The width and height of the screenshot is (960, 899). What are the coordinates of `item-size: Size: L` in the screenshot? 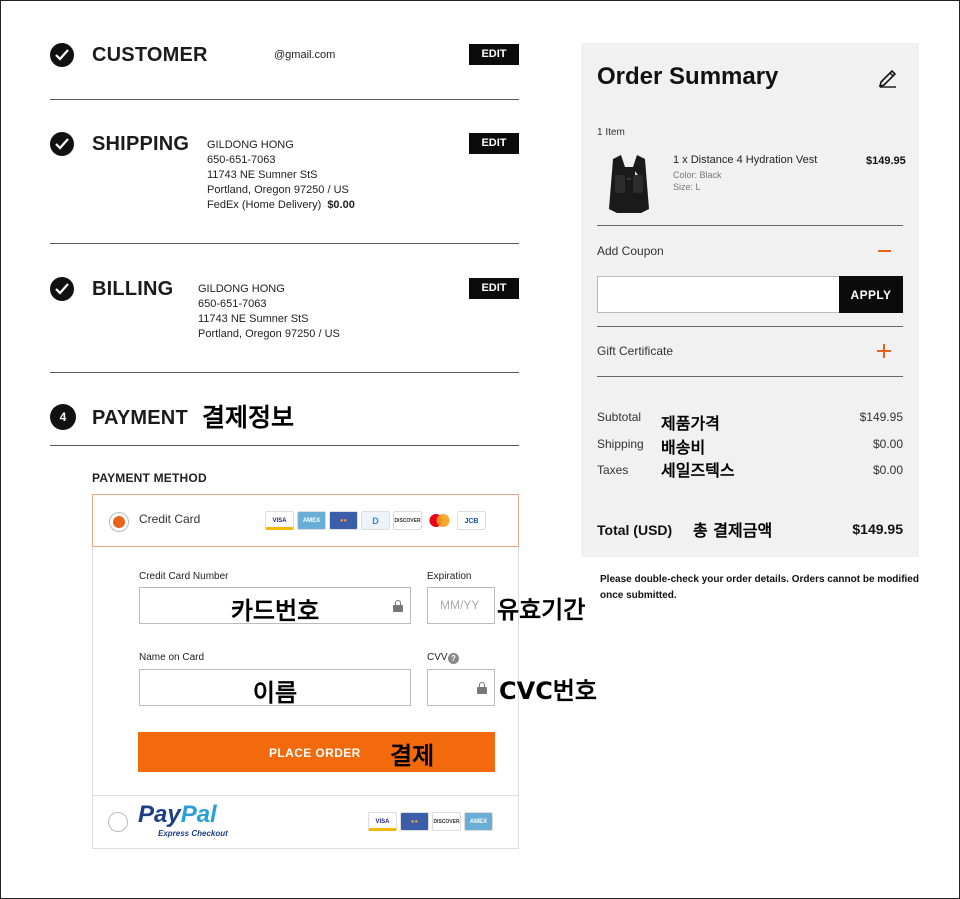 It's located at (687, 187).